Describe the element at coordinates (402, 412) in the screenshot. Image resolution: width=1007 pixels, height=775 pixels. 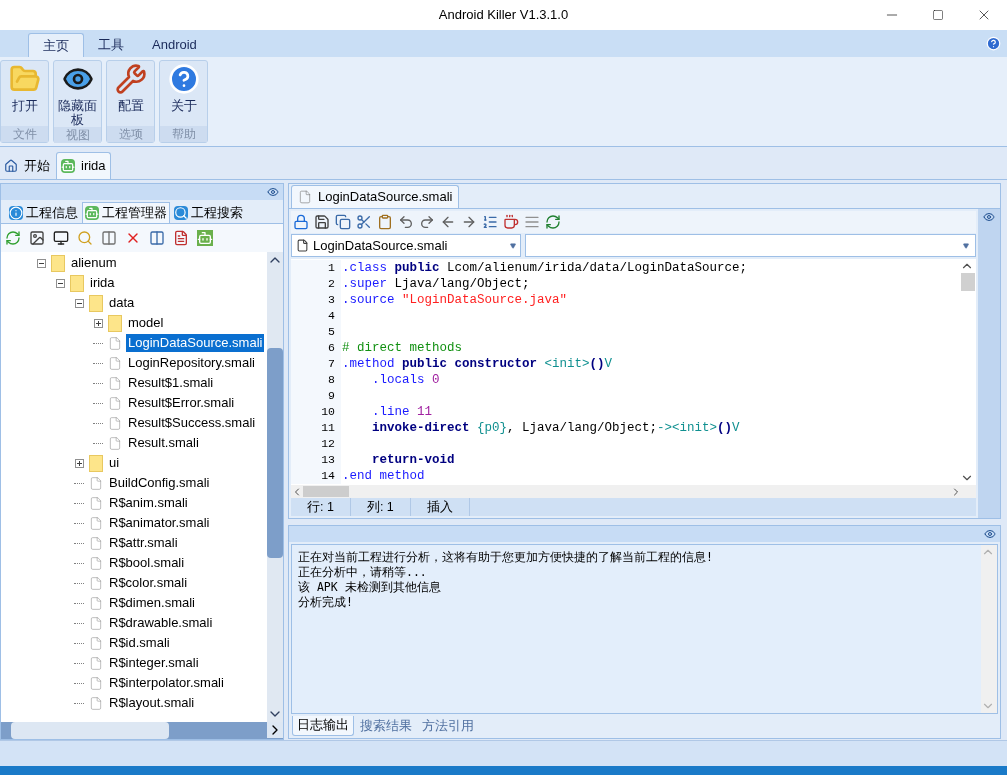
I see `code-line: .line 11` at that location.